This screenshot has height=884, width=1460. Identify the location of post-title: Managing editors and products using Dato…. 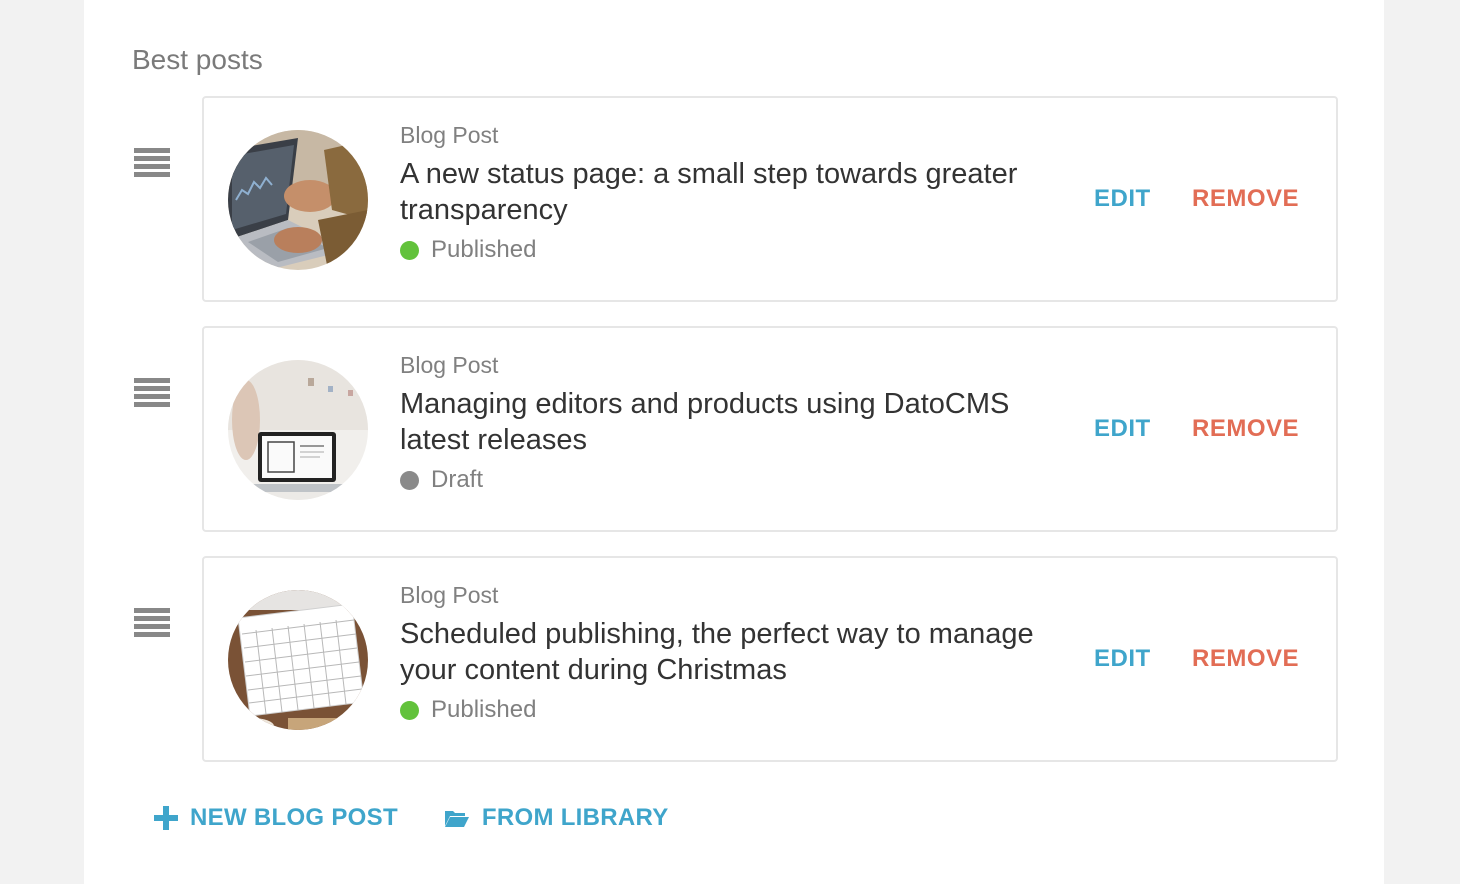
(705, 422).